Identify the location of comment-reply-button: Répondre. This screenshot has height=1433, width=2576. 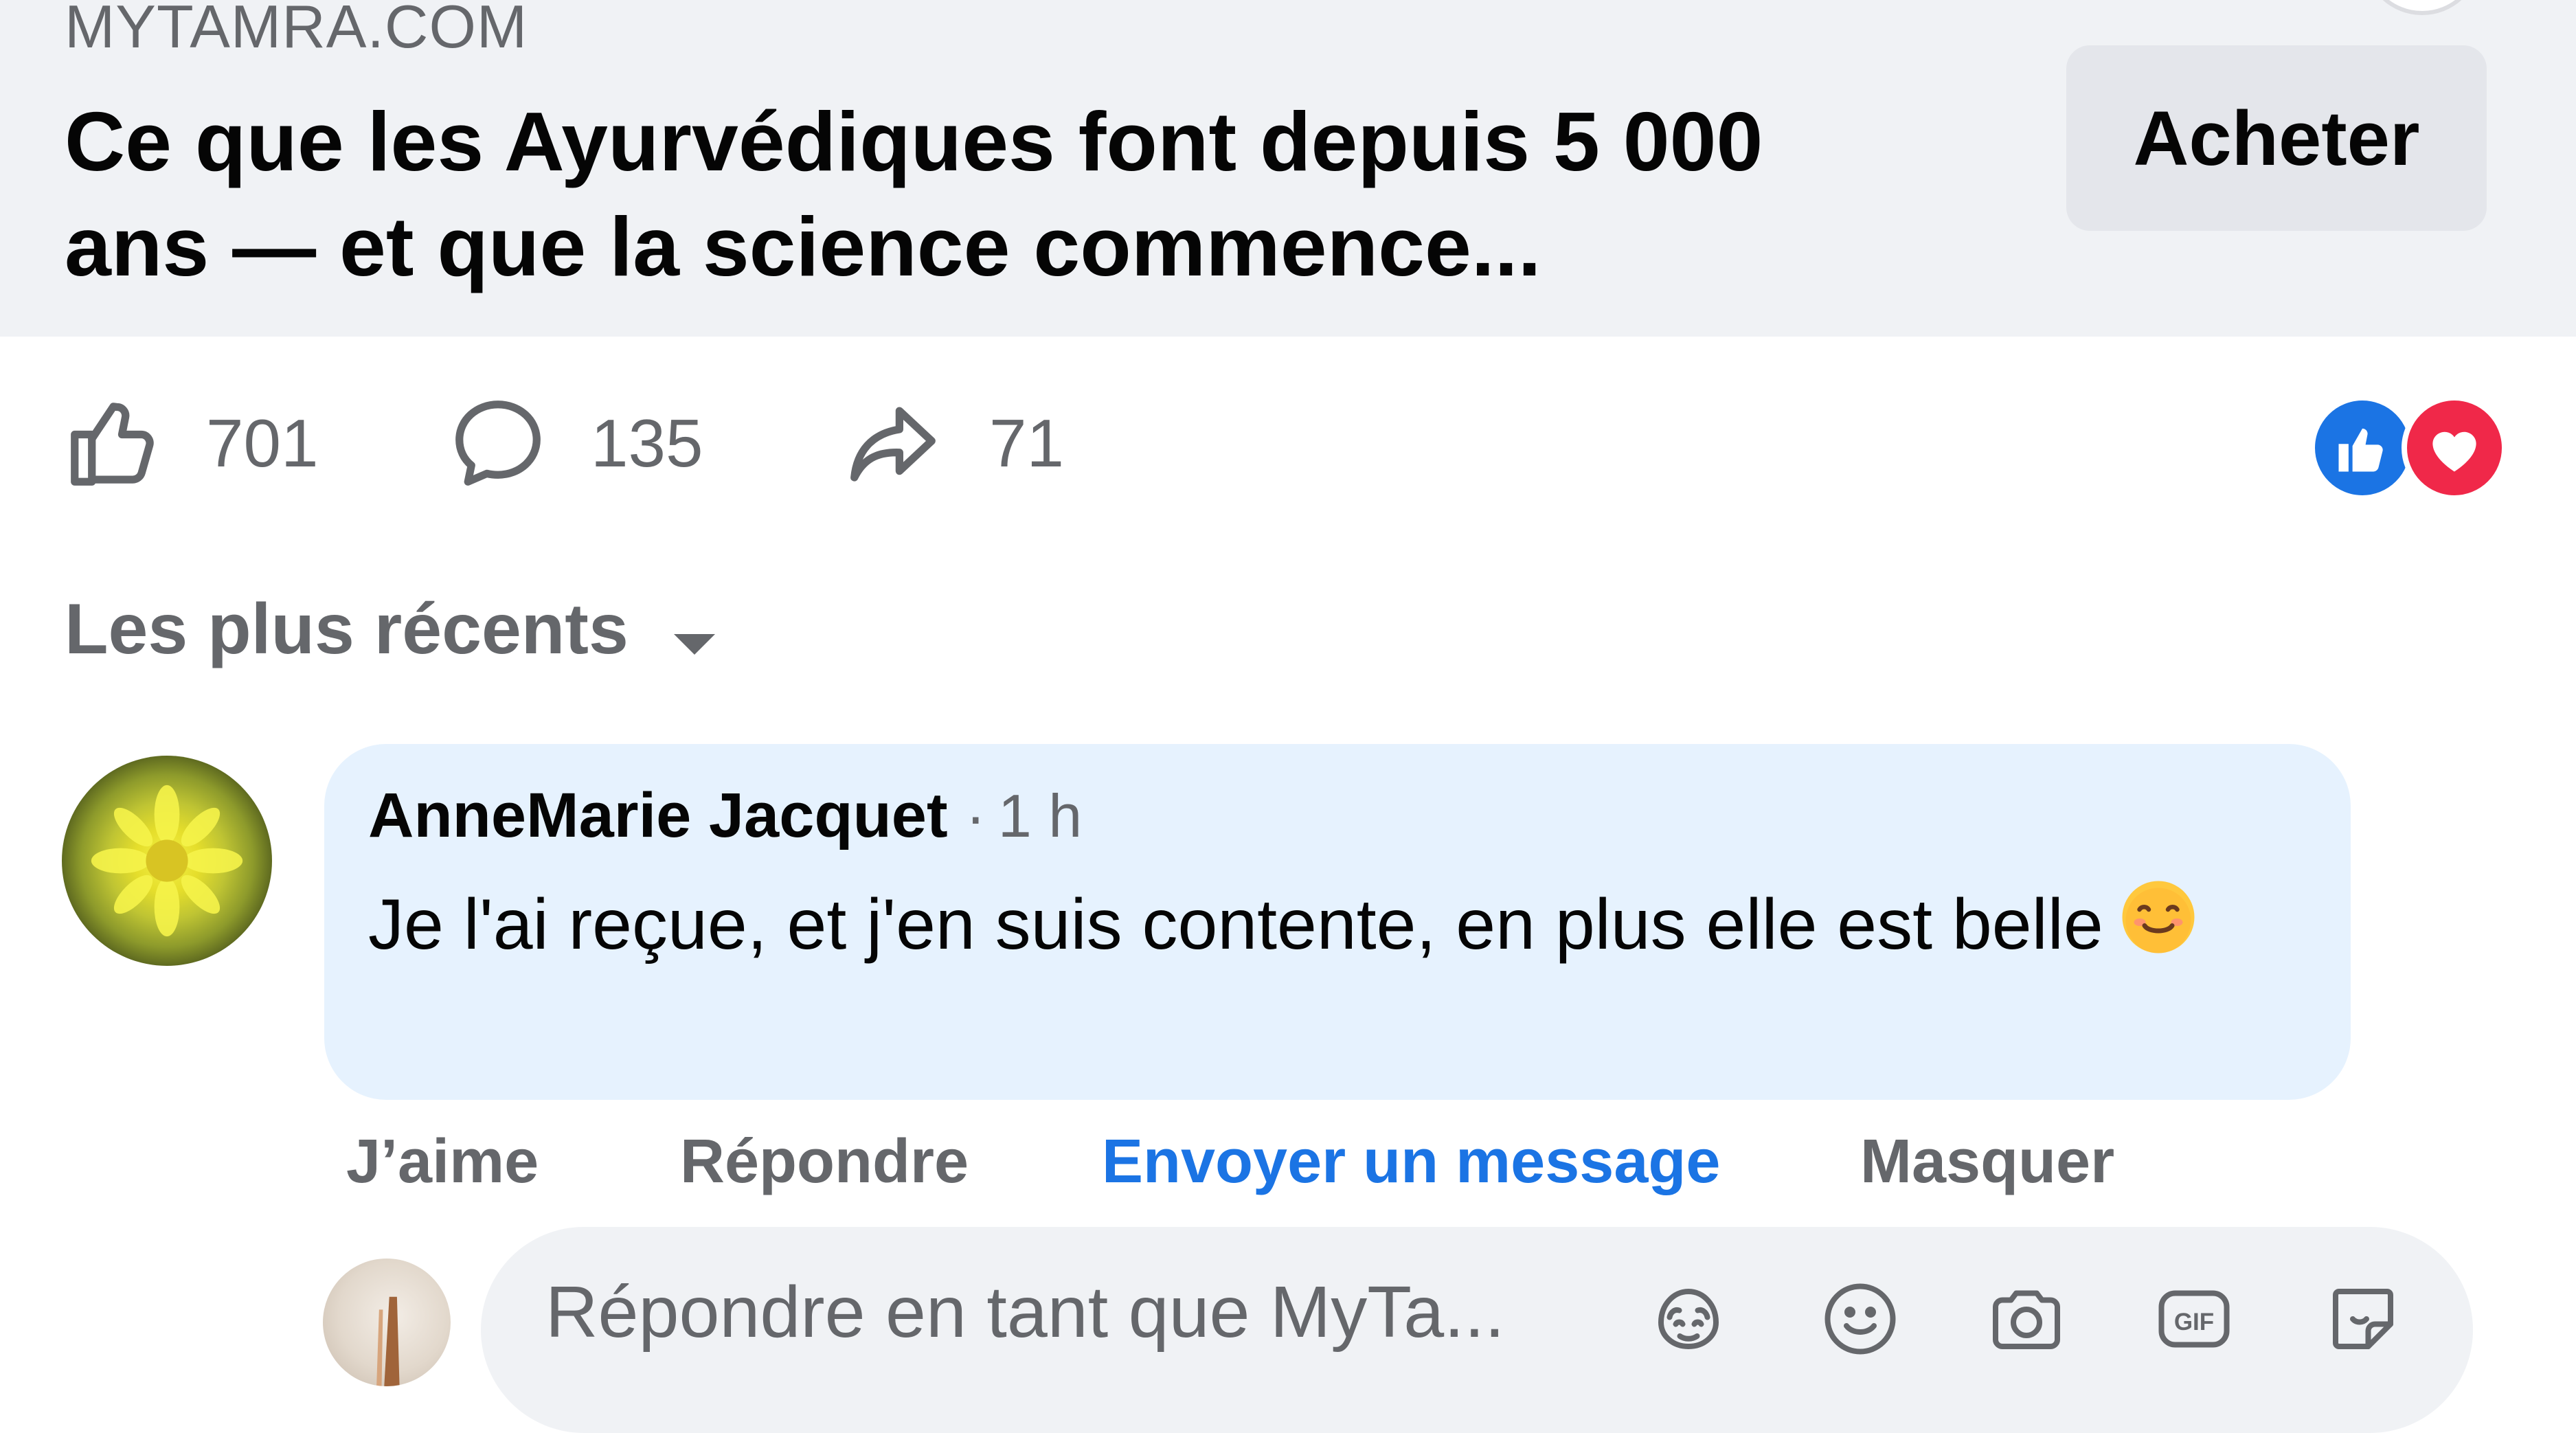
(824, 1162).